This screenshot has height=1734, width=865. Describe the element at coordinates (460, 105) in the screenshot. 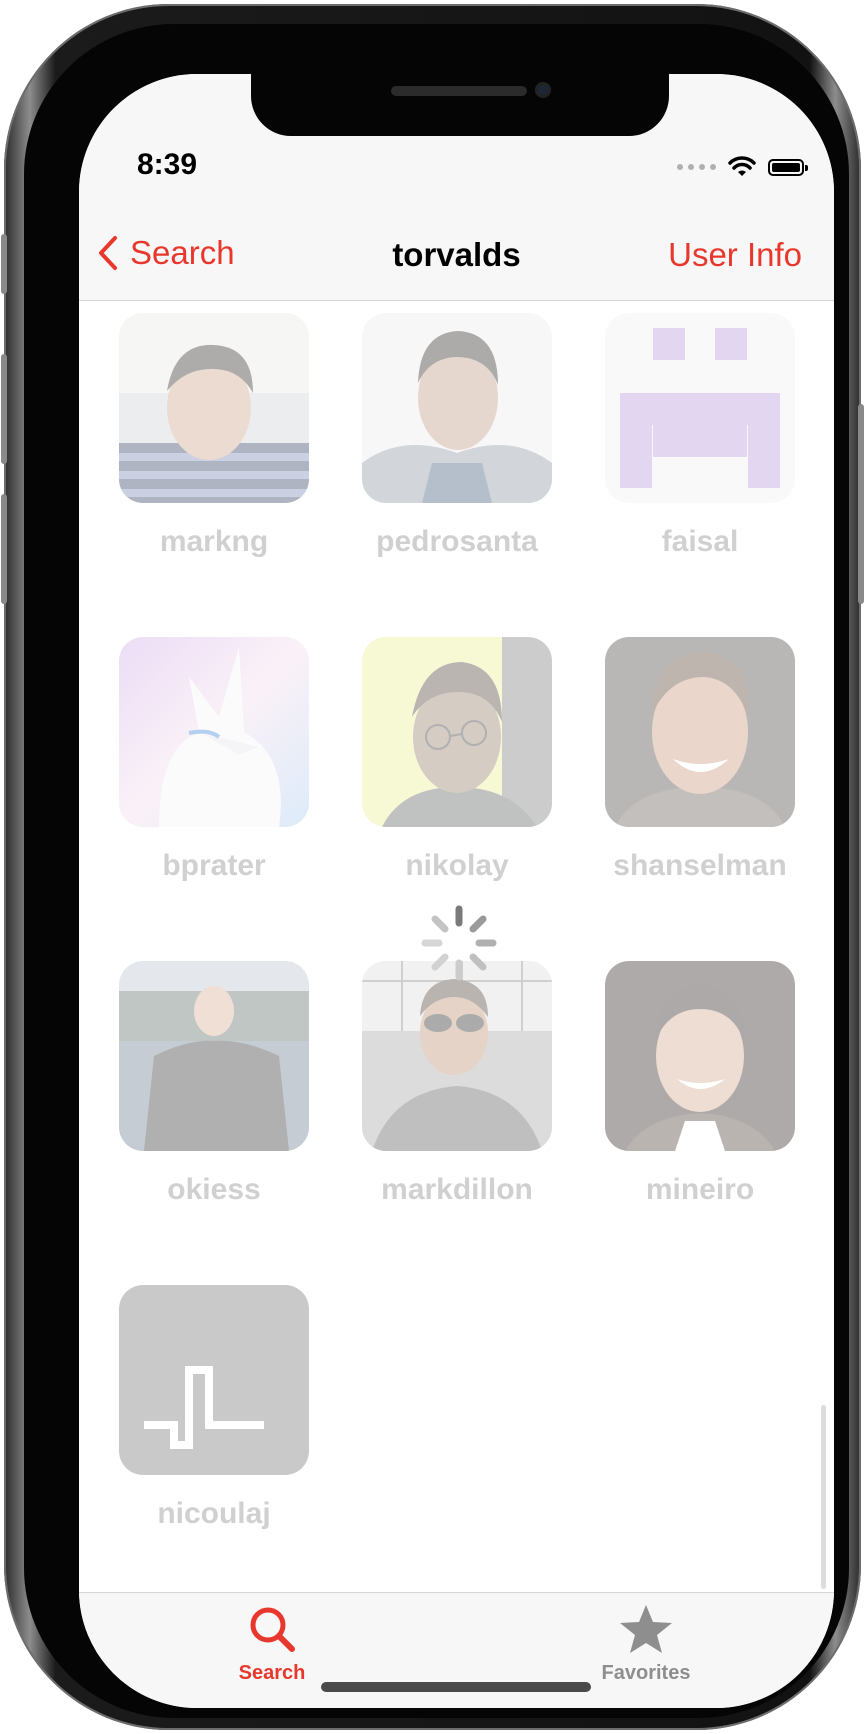

I see `notch` at that location.